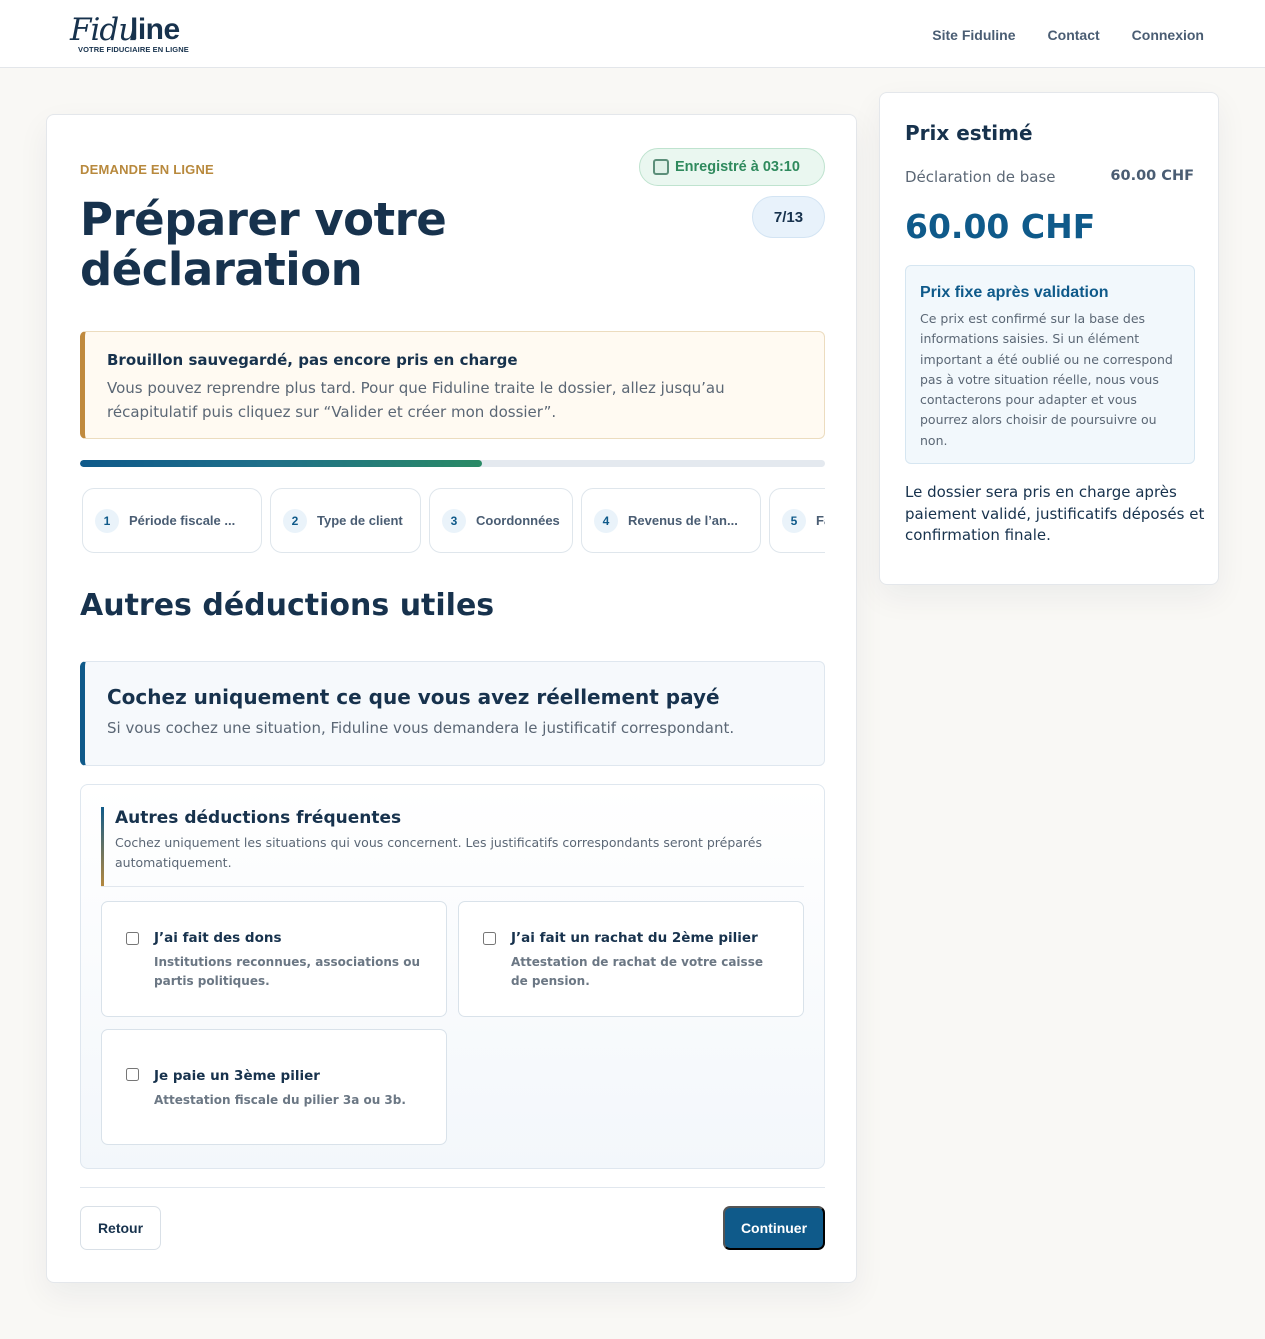 This screenshot has height=1339, width=1265. Describe the element at coordinates (263, 244) in the screenshot. I see `page-title: Préparer votre déclaration` at that location.